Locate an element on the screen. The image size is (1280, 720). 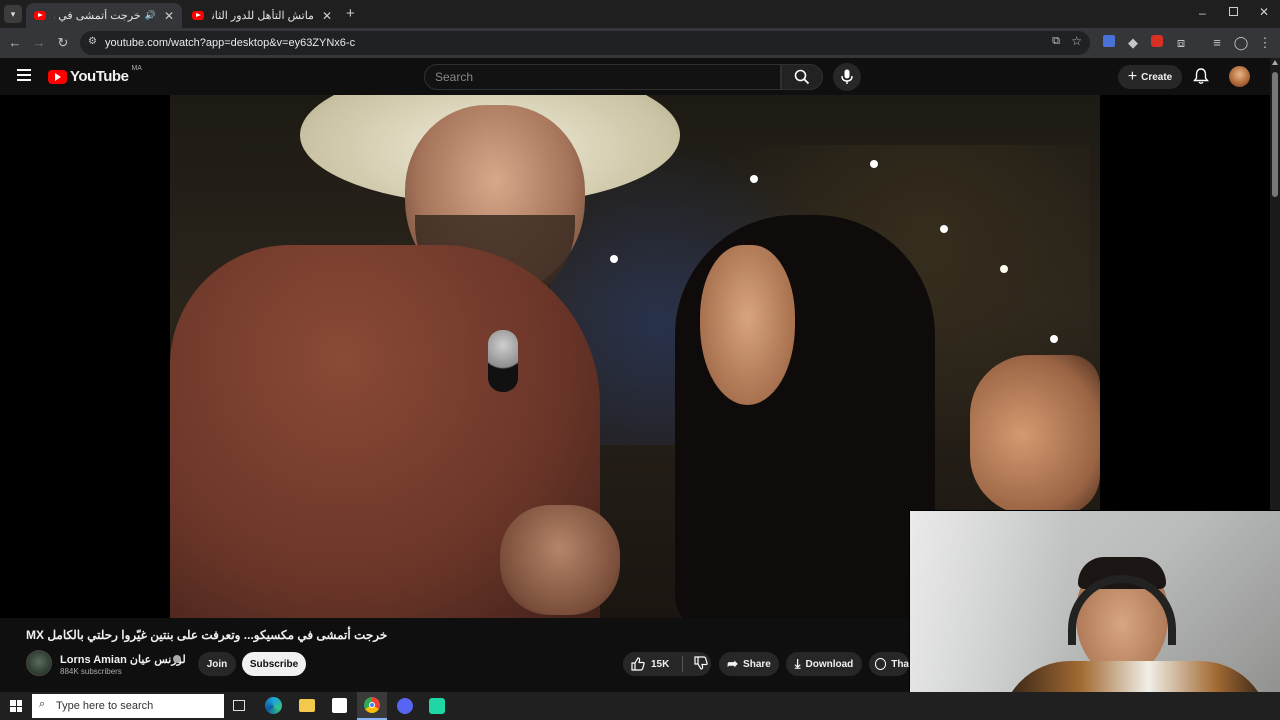
pill-divider is located at coordinates (683, 664).